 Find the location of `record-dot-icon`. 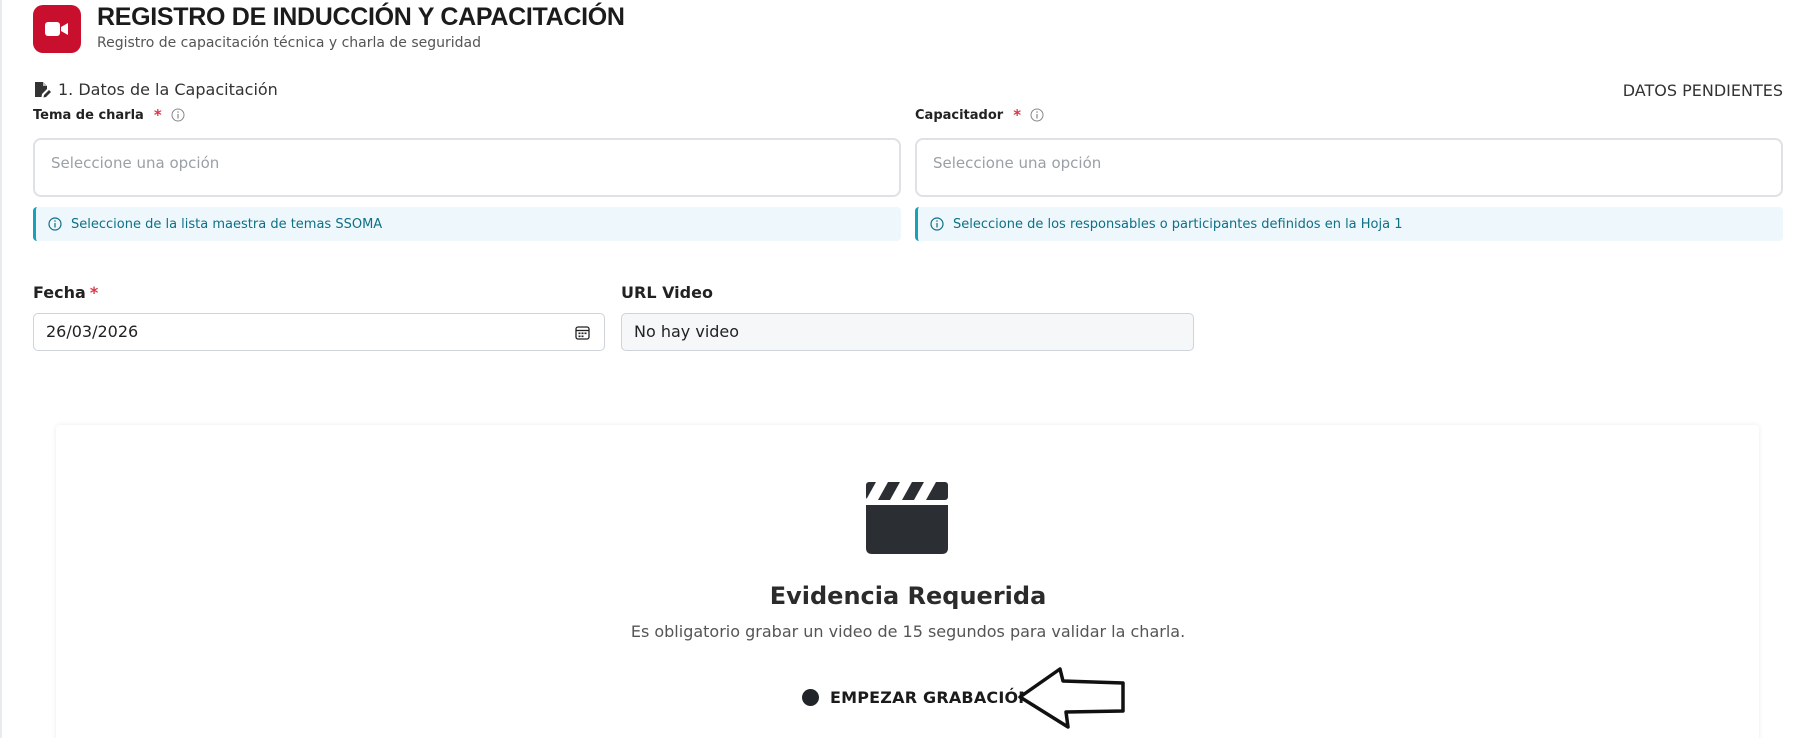

record-dot-icon is located at coordinates (810, 697).